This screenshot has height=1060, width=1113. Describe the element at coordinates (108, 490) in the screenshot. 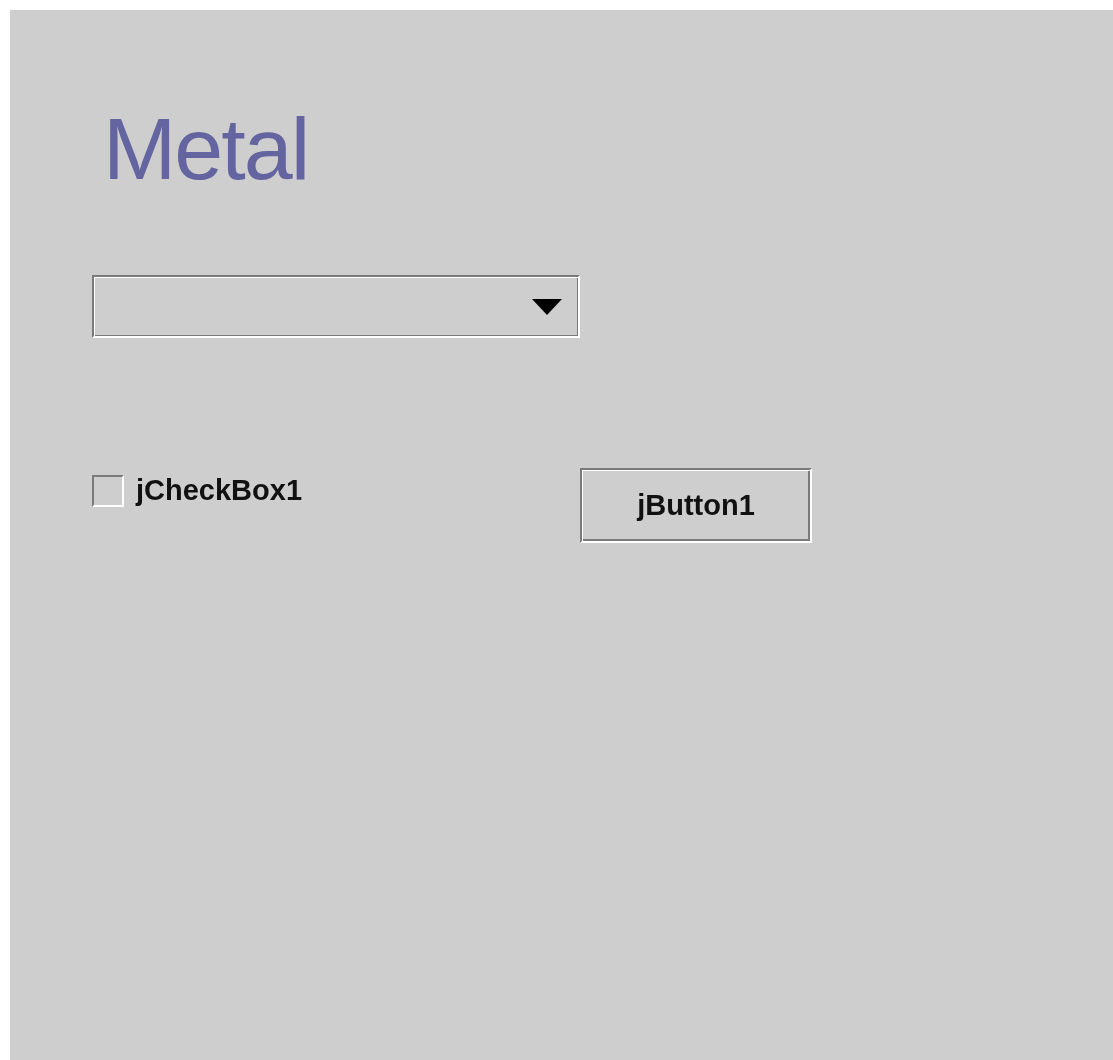

I see `checkbox` at that location.